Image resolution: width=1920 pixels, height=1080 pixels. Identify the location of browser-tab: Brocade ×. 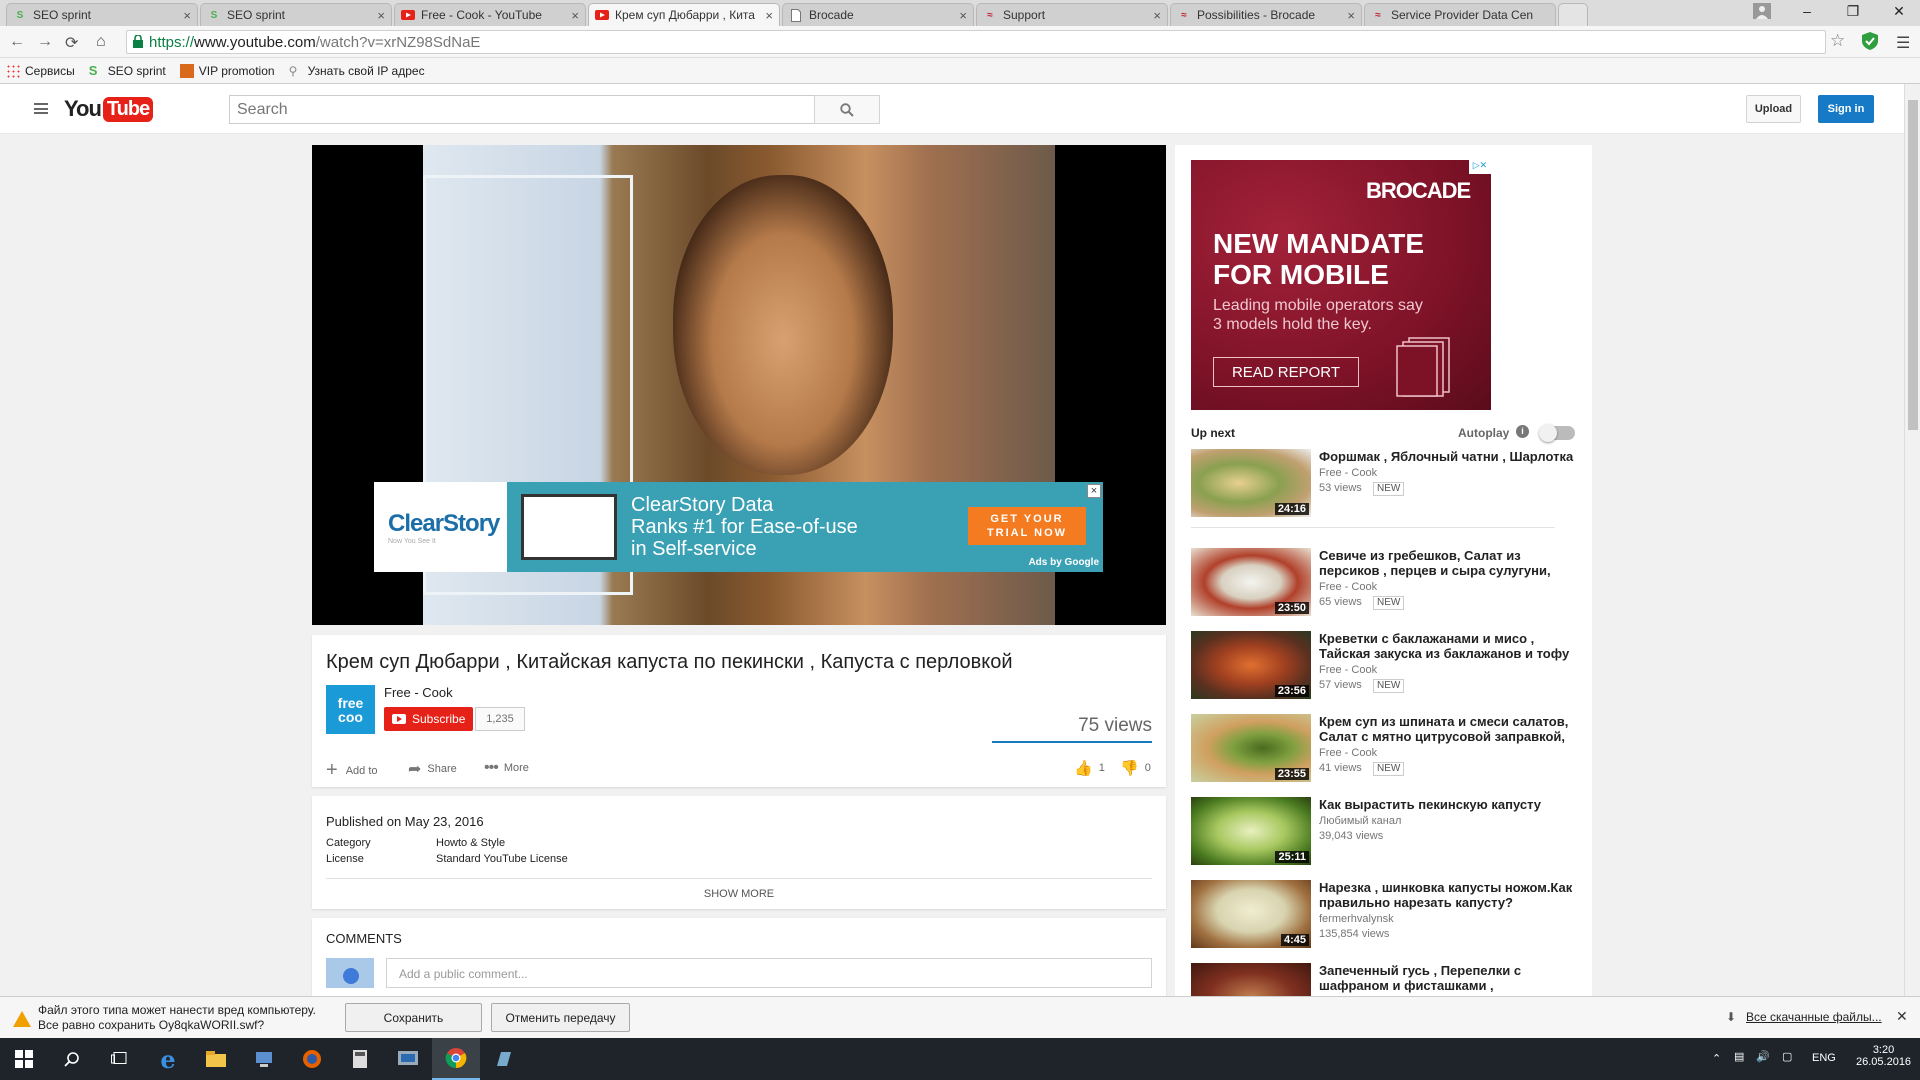
(878, 14).